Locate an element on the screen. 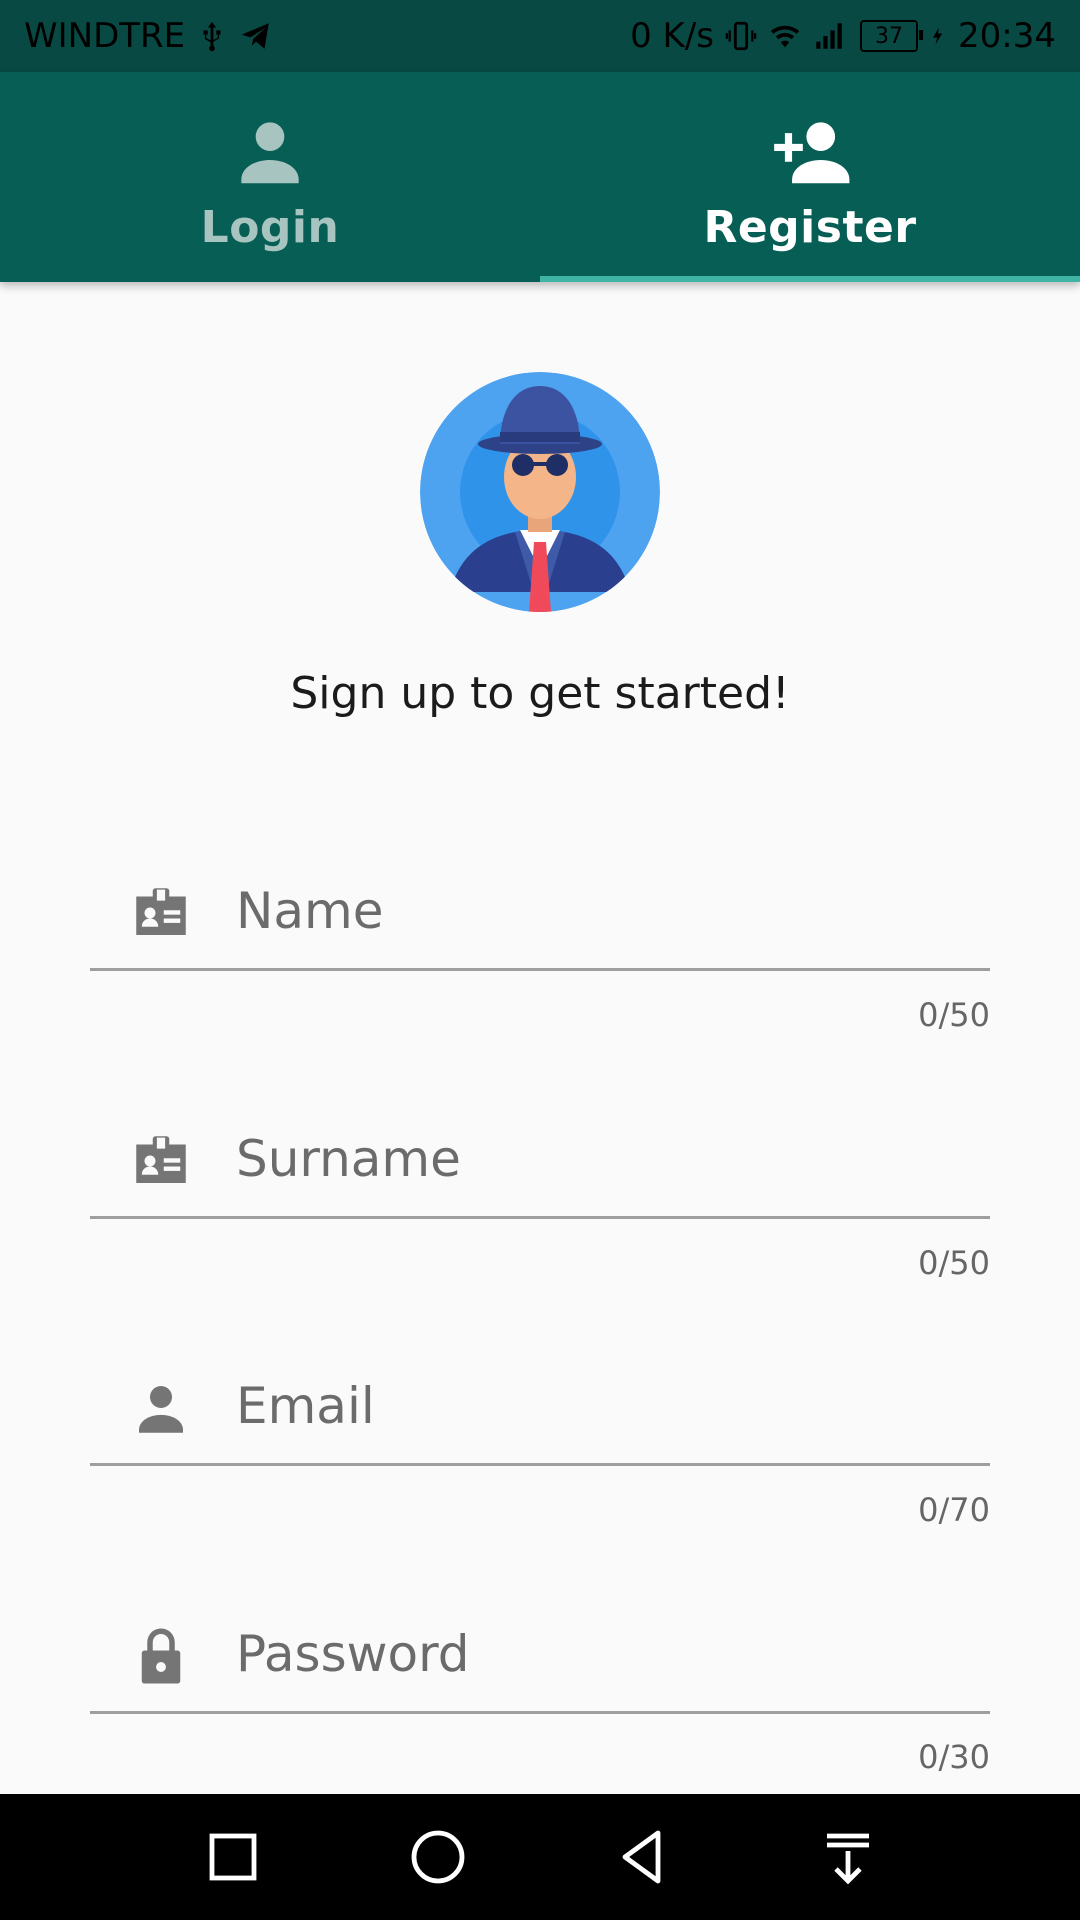 The width and height of the screenshot is (1080, 1920). back-icon is located at coordinates (643, 1857).